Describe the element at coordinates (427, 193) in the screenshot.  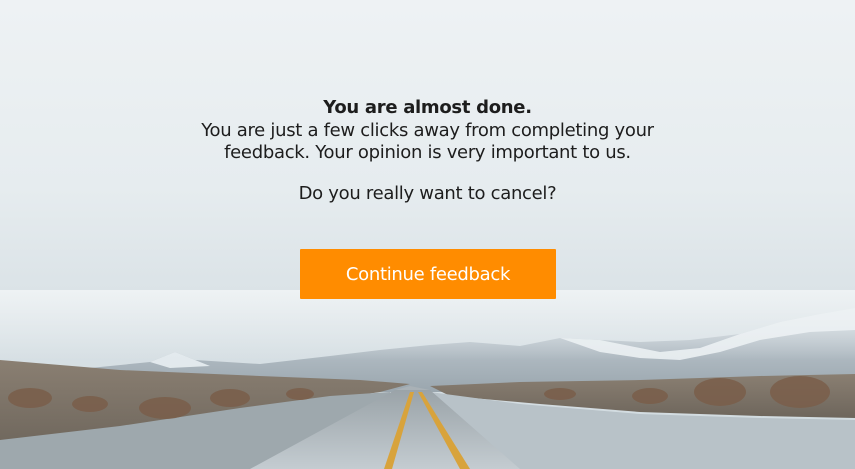
I see `cancel-question: Do you really want to cancel?` at that location.